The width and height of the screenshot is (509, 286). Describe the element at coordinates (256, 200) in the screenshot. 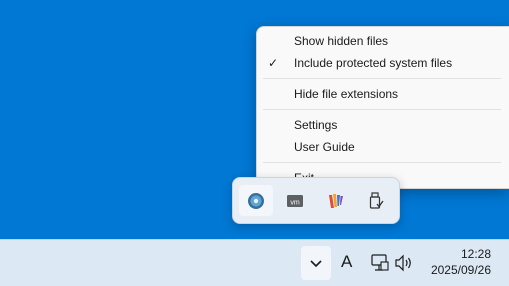

I see `blue-disc-app-icon` at that location.